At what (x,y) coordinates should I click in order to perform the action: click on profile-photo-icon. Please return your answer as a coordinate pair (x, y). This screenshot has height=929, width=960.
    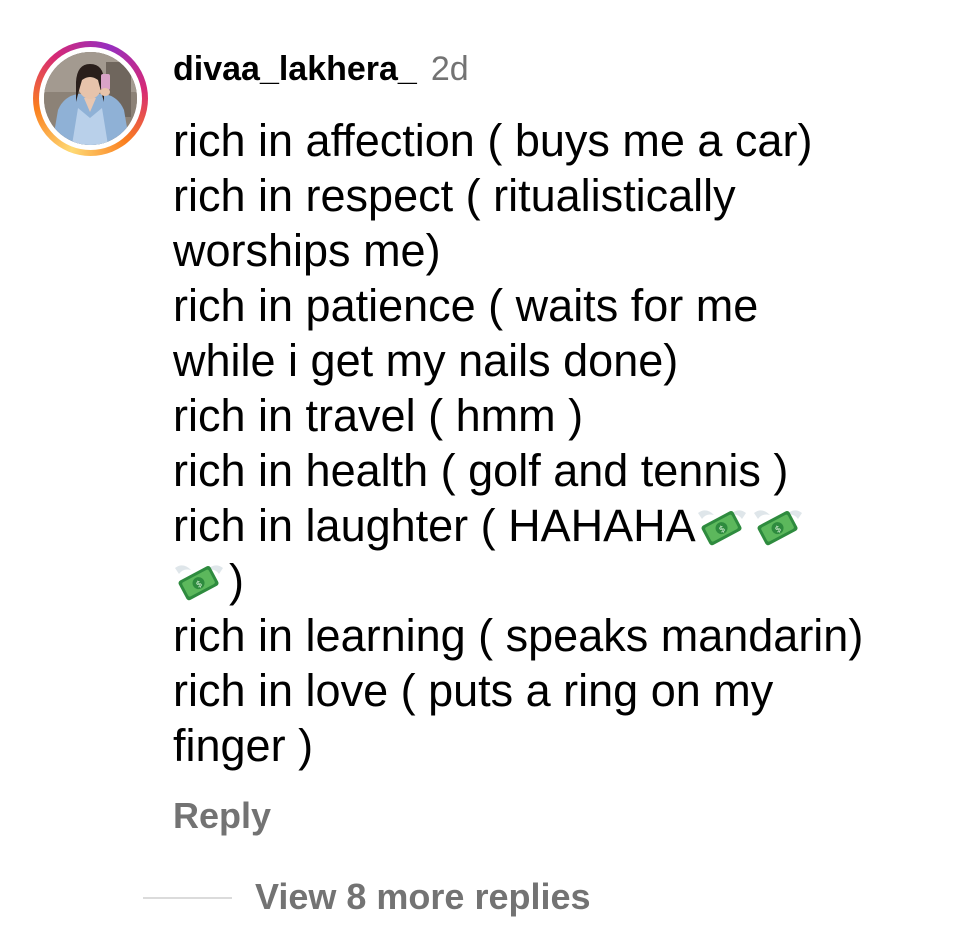
    Looking at the image, I should click on (90, 98).